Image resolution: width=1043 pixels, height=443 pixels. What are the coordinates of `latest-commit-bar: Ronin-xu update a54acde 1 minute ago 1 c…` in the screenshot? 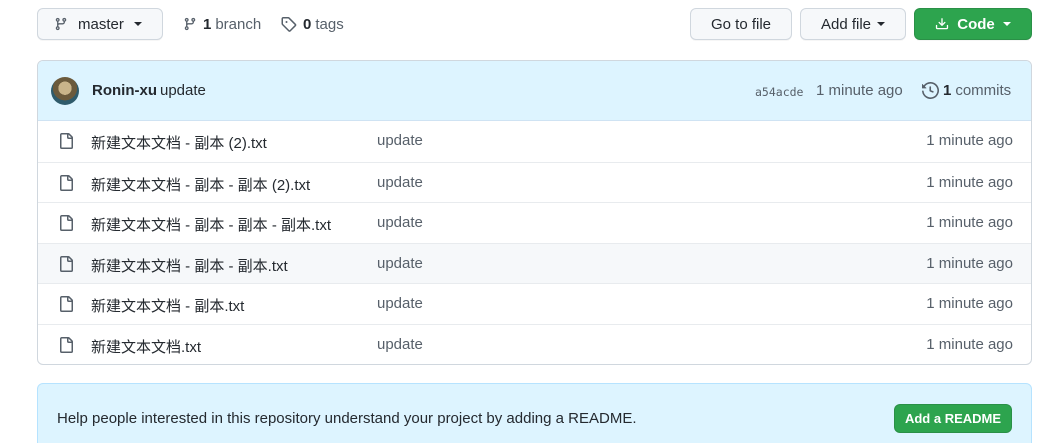 It's located at (534, 91).